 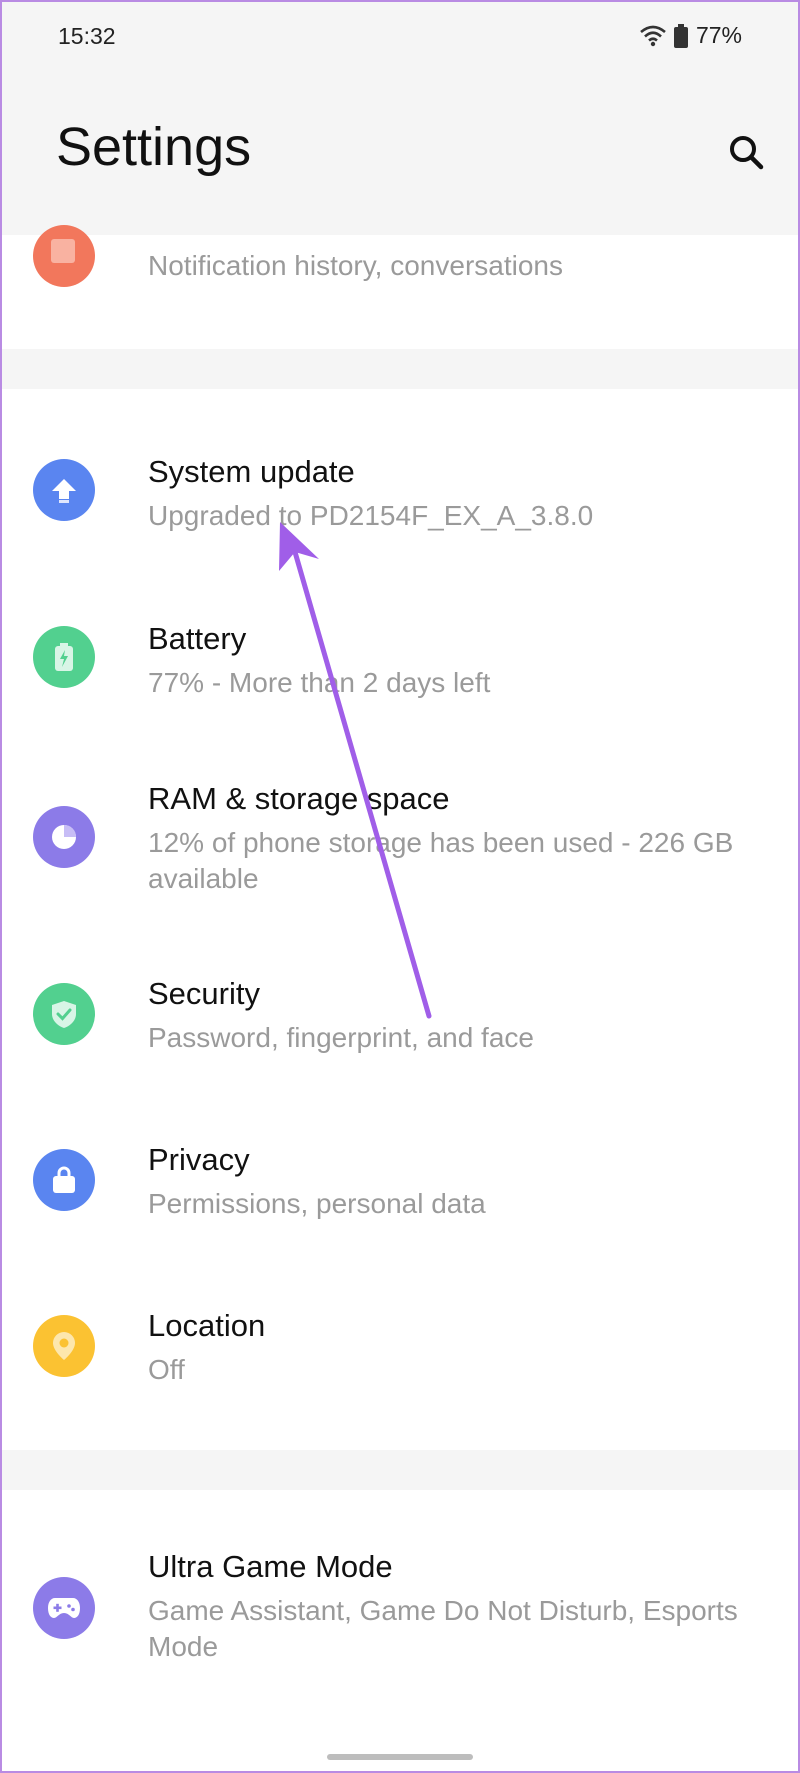 I want to click on status-bar-right: 77%, so click(x=691, y=35).